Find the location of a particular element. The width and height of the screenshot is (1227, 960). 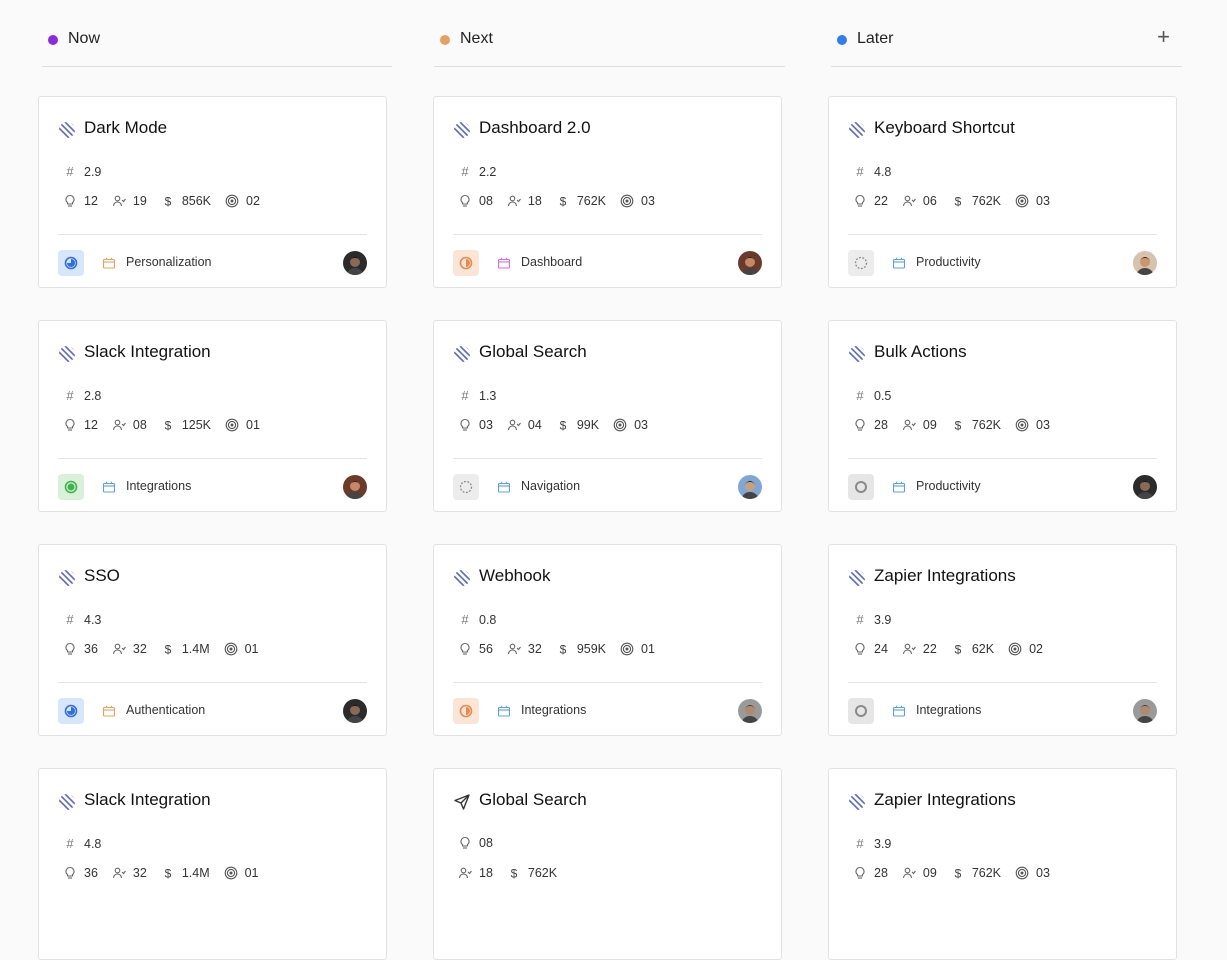

feature-card: Slack Integration #4.8 36 32 $1.4M 01 is located at coordinates (212, 864).